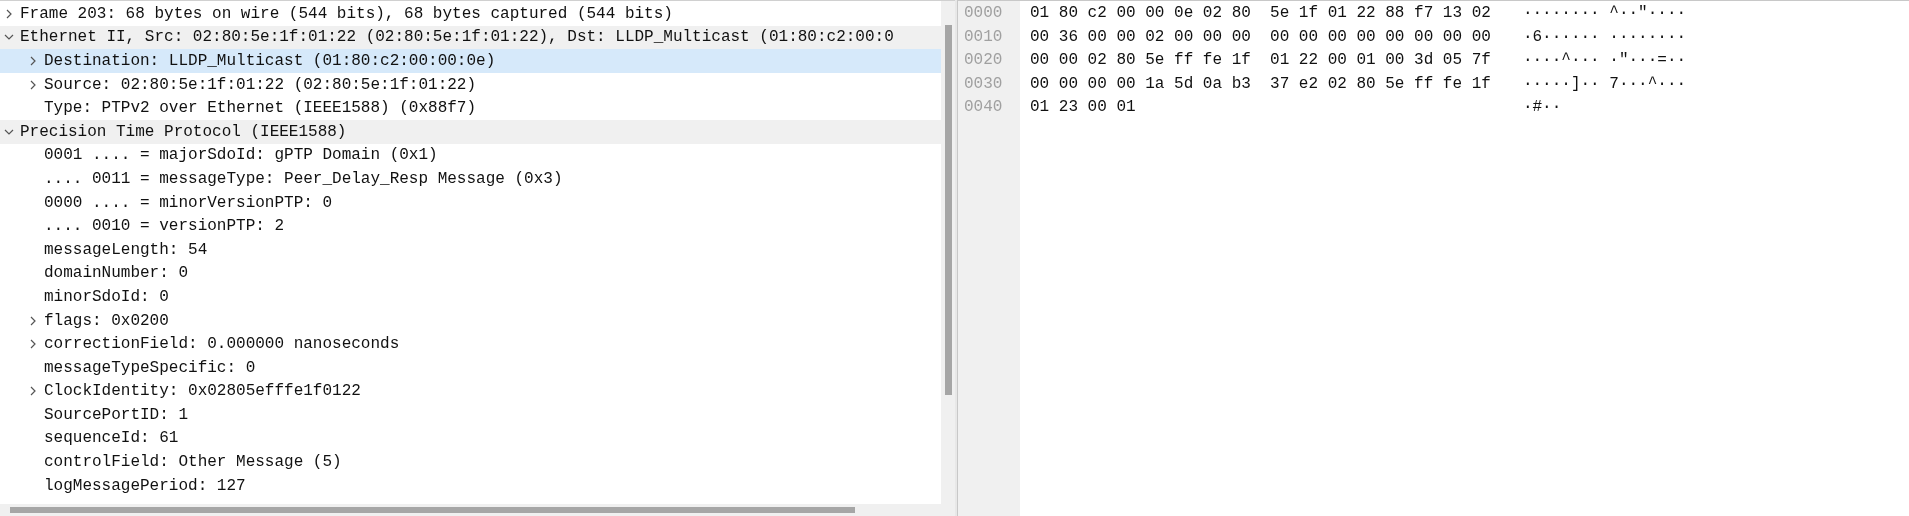 This screenshot has height=516, width=1909. What do you see at coordinates (470, 415) in the screenshot?
I see `tree-row: SourcePortID: 1` at bounding box center [470, 415].